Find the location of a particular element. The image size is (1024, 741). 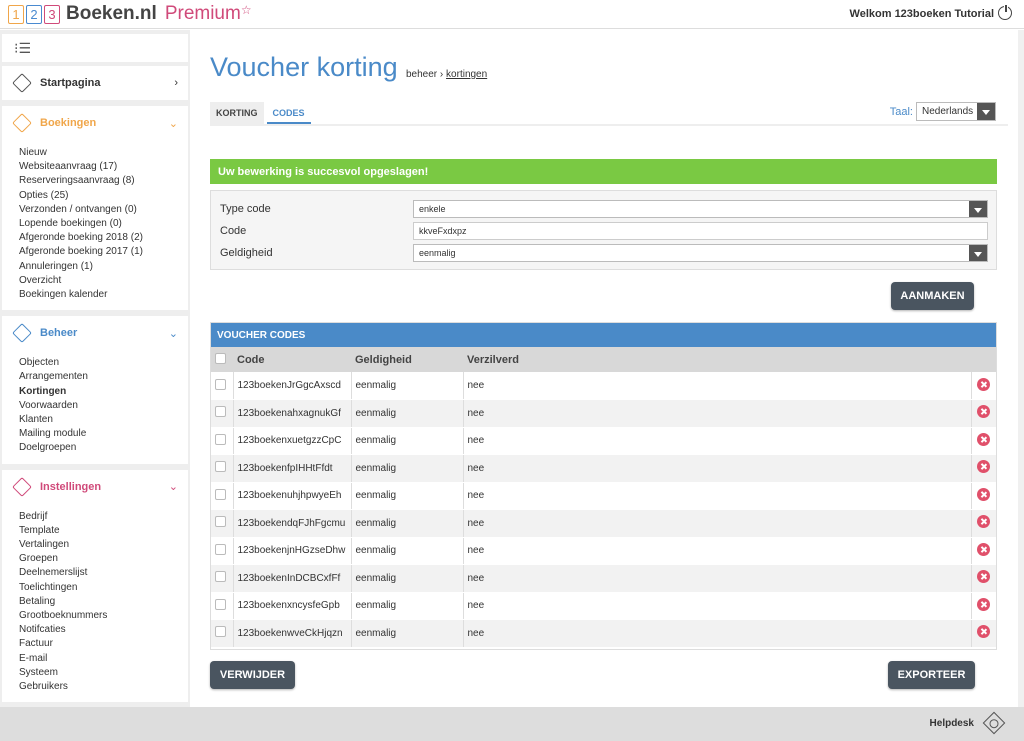

sidebar-item-arrangementen: Arrangementen is located at coordinates (103, 377).